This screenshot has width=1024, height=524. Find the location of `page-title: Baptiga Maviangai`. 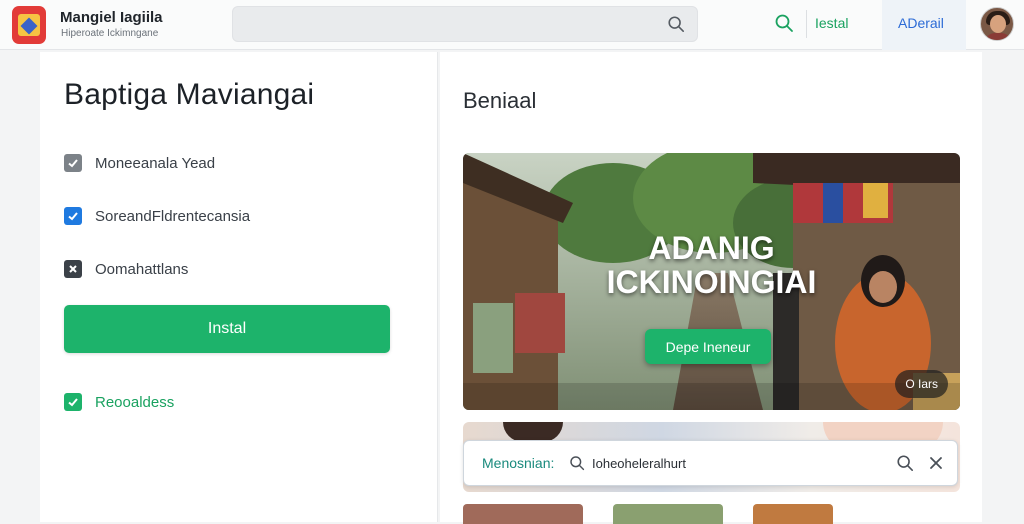

page-title: Baptiga Maviangai is located at coordinates (189, 94).